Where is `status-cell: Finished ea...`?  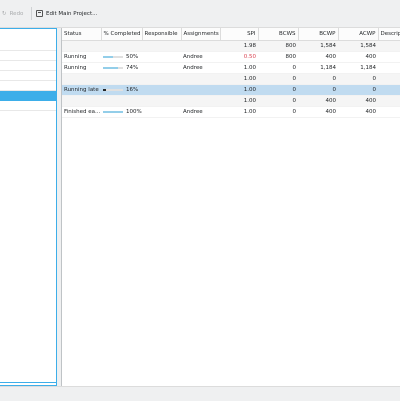
status-cell: Finished ea... is located at coordinates (81, 112).